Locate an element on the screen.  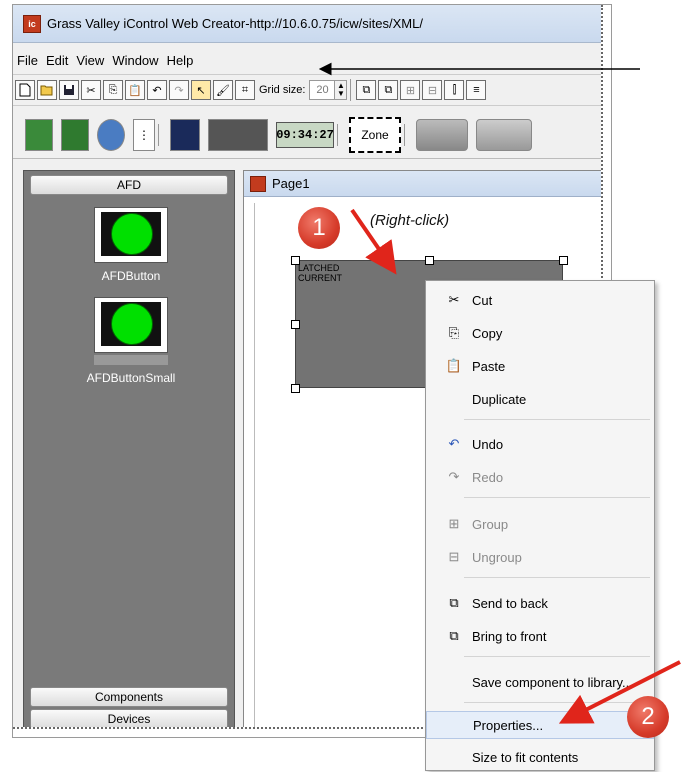
menu-item-label: Paste is located at coordinates (489, 366).